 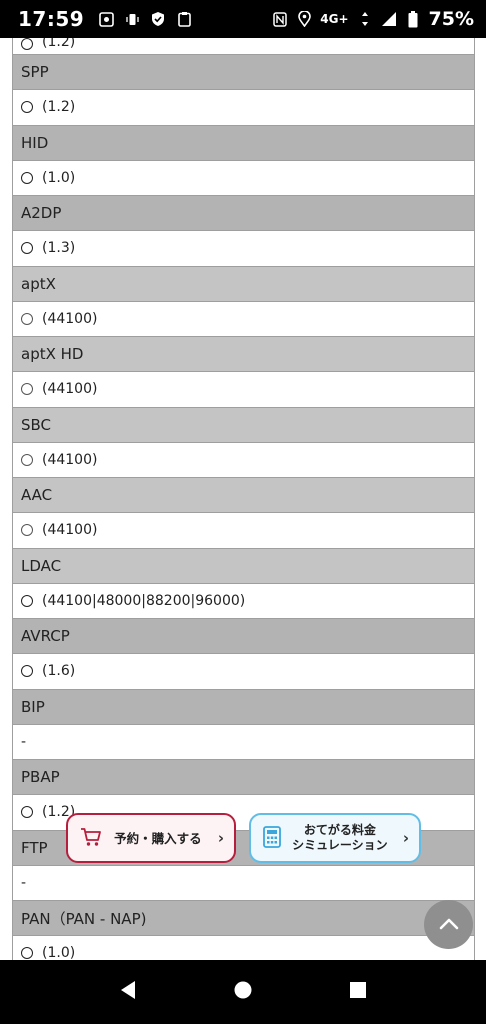 I want to click on spec-value: (44100|48000|88200|96000), so click(x=144, y=600).